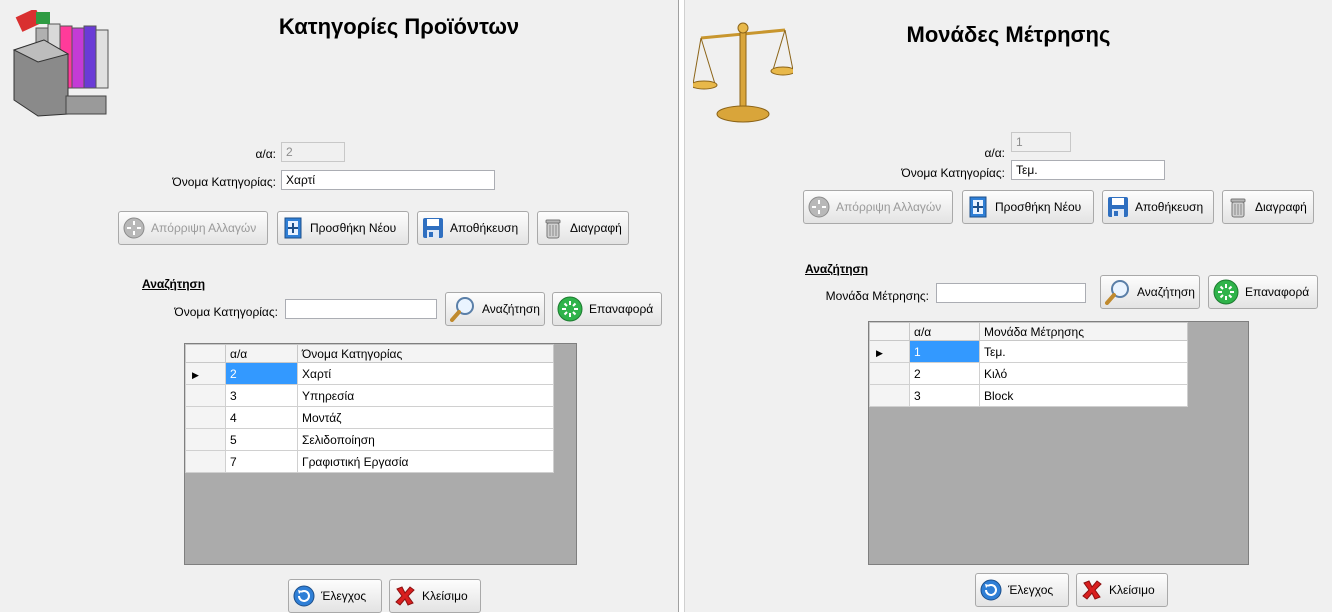 This screenshot has width=1332, height=613. I want to click on name-cell: Block, so click(1083, 395).